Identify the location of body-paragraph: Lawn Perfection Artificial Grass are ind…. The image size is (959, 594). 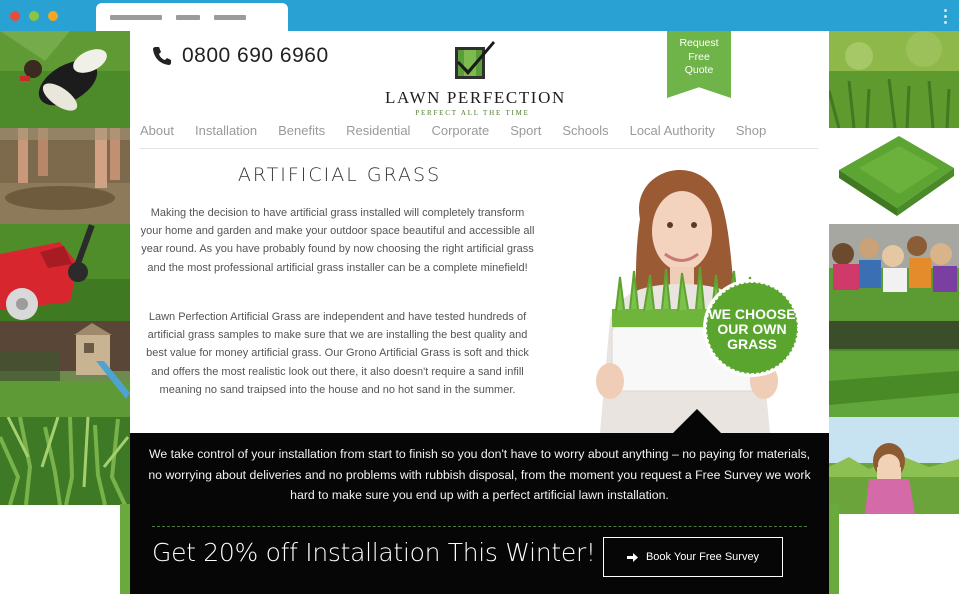
(337, 353).